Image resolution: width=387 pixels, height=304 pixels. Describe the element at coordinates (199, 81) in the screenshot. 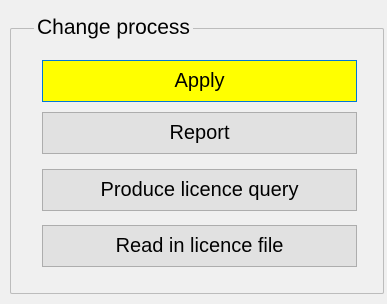

I see `apply-button: Apply` at that location.